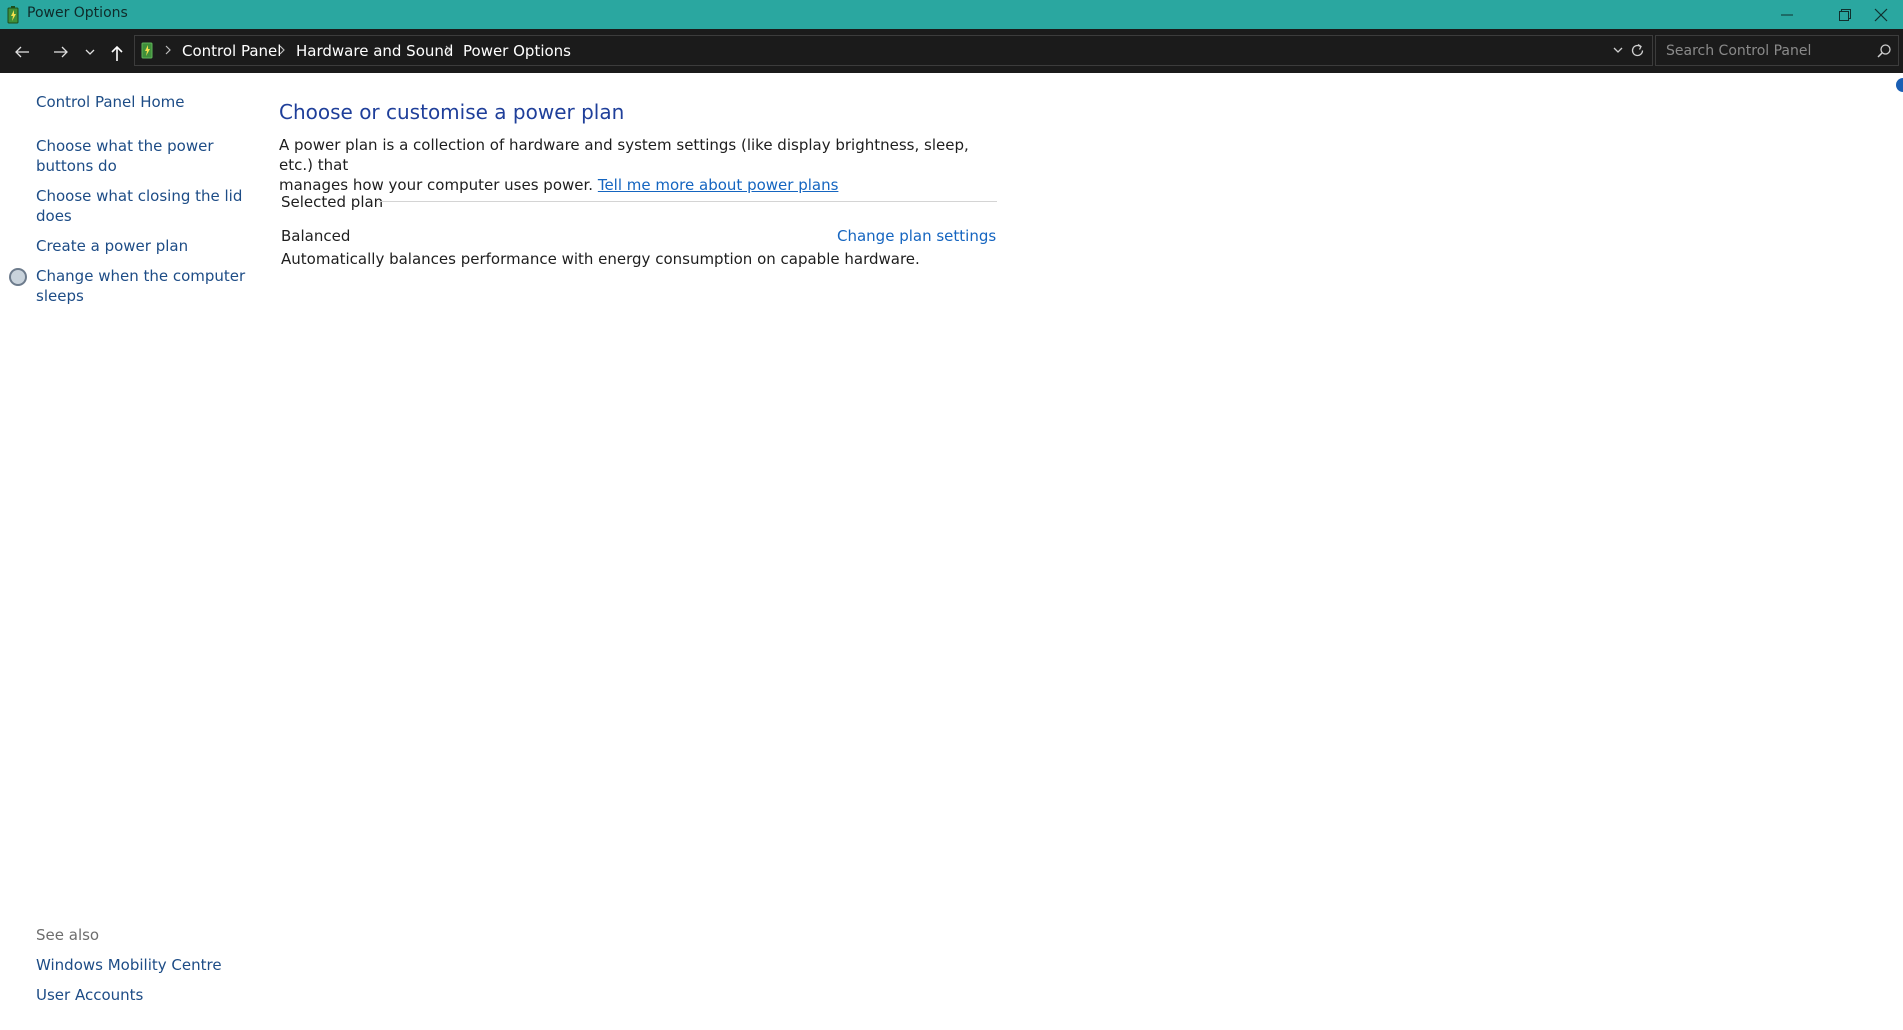  What do you see at coordinates (139, 216) in the screenshot?
I see `link-line: does` at bounding box center [139, 216].